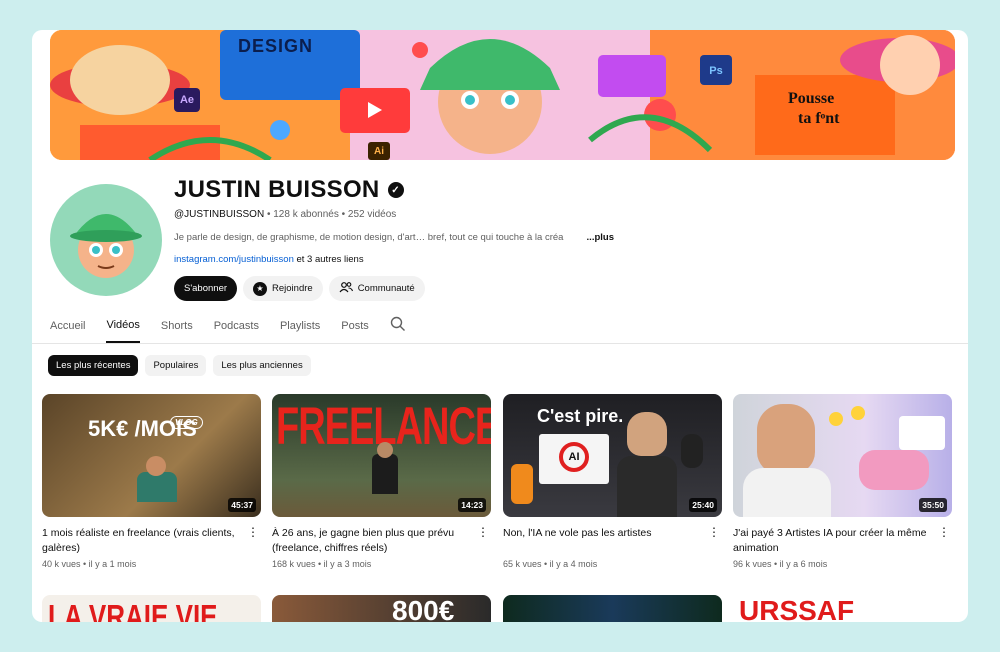 The height and width of the screenshot is (652, 1000). Describe the element at coordinates (133, 609) in the screenshot. I see `thumb-text: LA VRAIE VIE` at that location.